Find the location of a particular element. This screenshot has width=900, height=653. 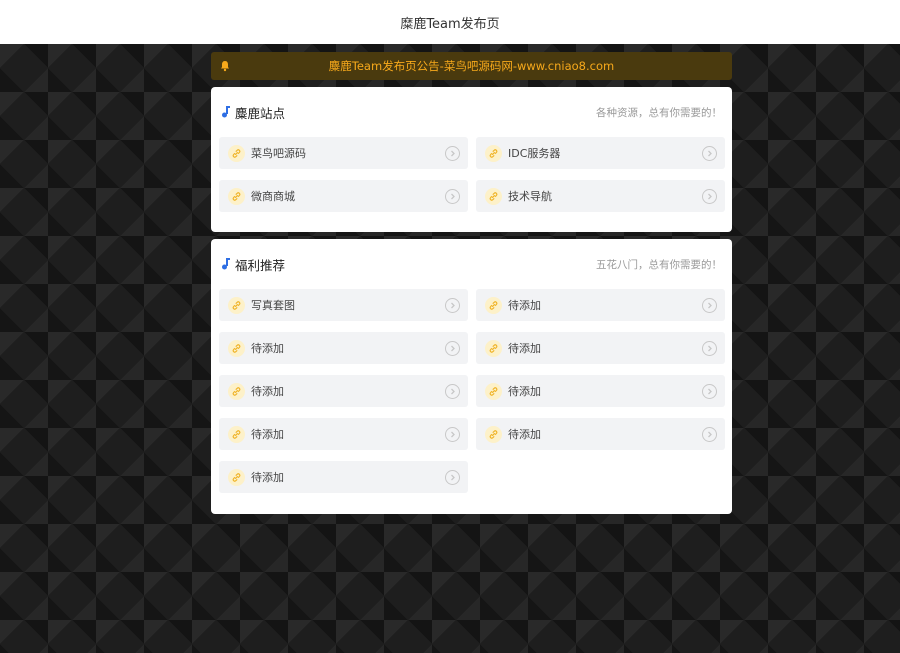

top-bar: 糜鹿Team发布页 is located at coordinates (450, 22).